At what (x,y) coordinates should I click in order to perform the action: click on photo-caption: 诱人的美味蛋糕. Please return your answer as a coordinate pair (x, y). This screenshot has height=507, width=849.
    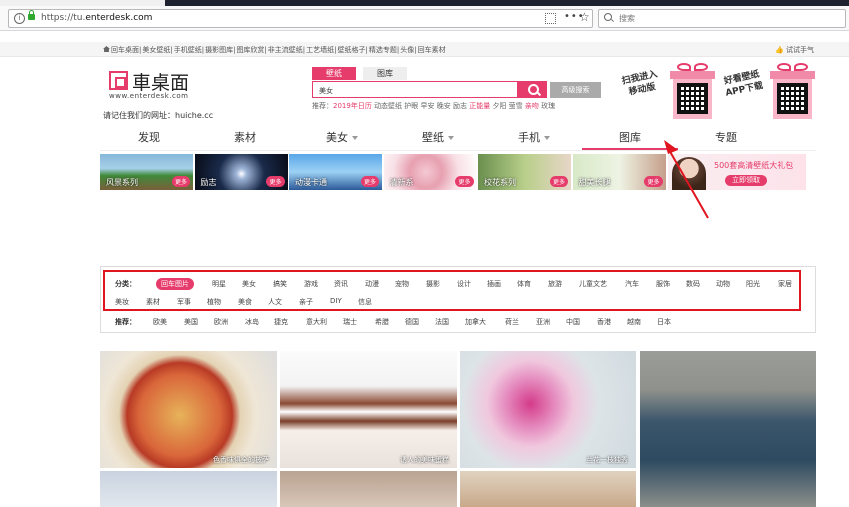
    Looking at the image, I should click on (424, 460).